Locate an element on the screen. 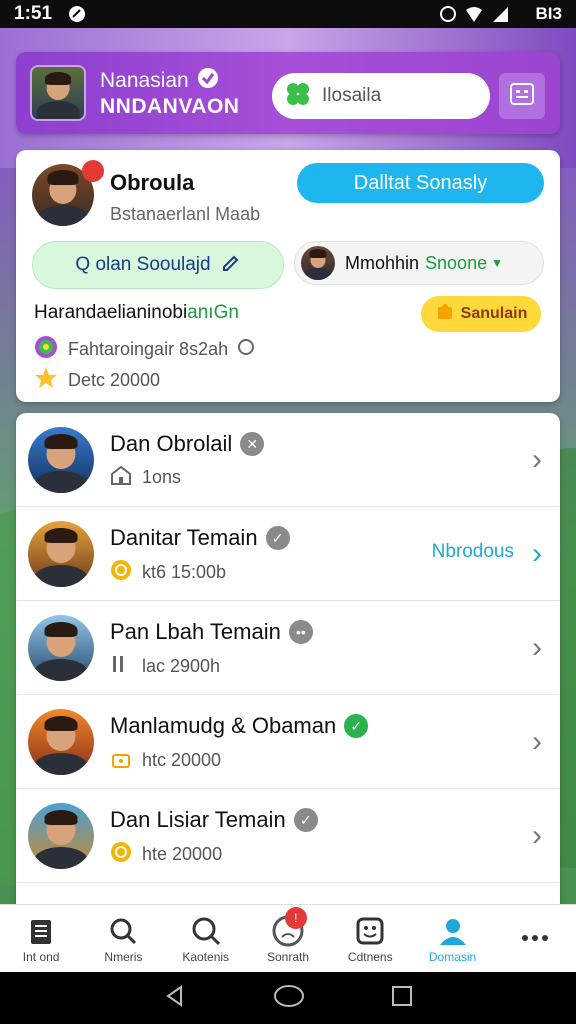 The width and height of the screenshot is (576, 1024). pill-user-name: Mmohhin is located at coordinates (382, 262).